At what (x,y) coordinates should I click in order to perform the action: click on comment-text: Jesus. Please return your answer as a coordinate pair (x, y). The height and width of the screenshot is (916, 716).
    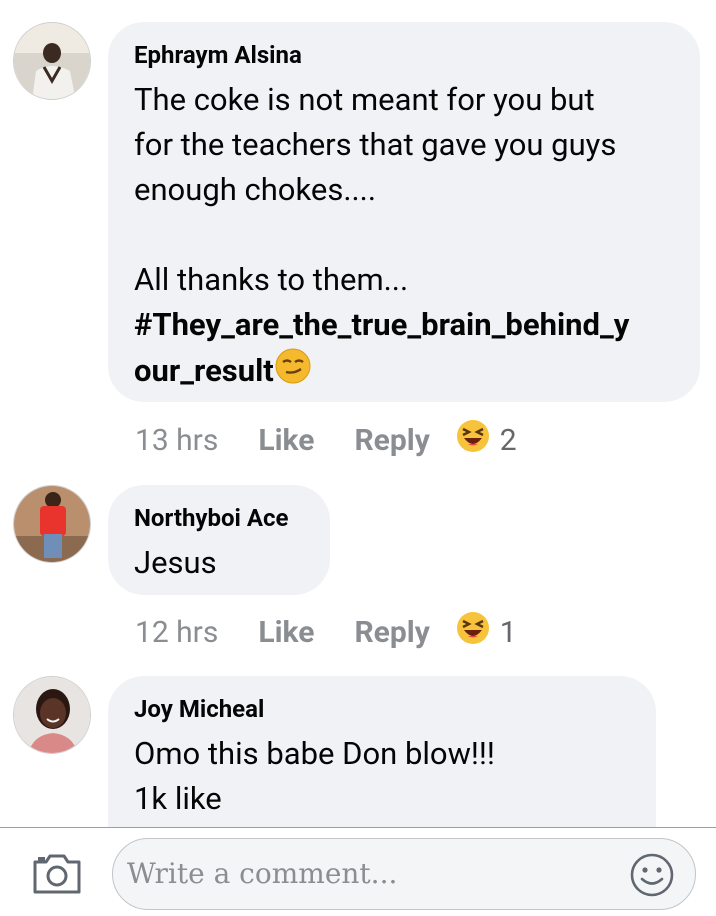
    Looking at the image, I should click on (175, 562).